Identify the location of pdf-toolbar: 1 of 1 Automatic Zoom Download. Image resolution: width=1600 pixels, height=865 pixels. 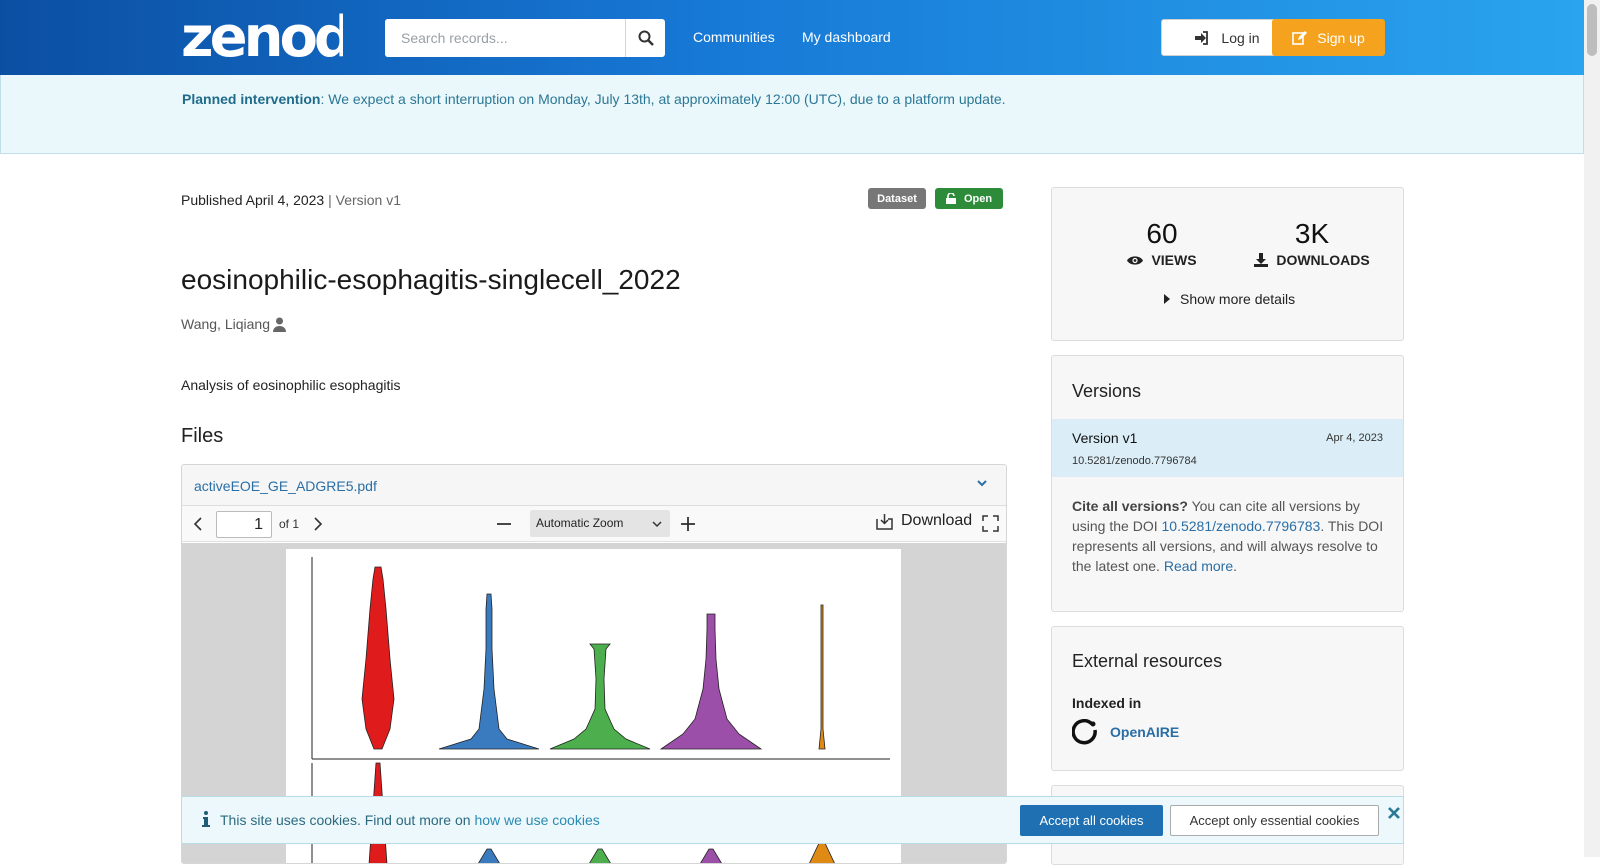
(594, 524).